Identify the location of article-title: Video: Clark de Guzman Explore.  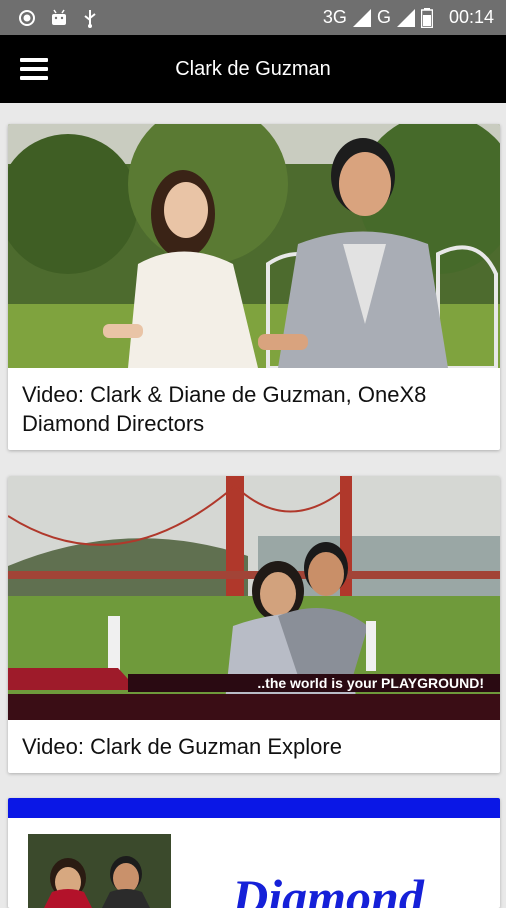
(254, 746).